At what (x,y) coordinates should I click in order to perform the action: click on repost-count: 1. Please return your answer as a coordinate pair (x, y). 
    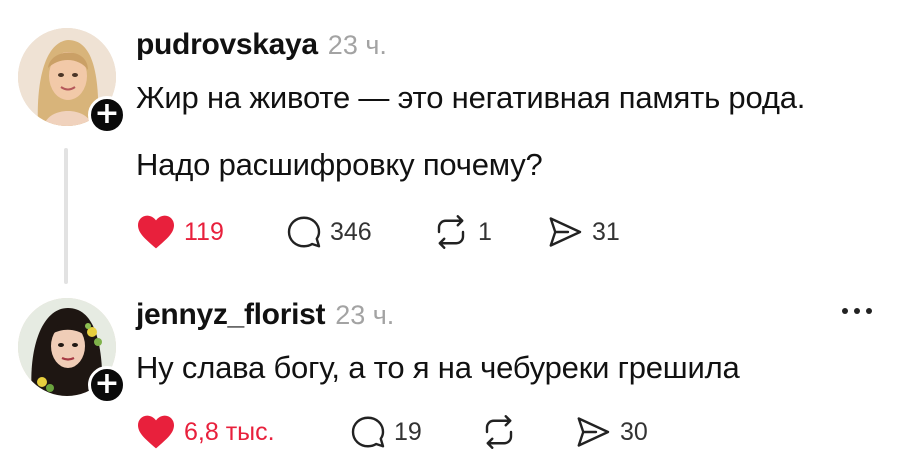
    Looking at the image, I should click on (485, 231).